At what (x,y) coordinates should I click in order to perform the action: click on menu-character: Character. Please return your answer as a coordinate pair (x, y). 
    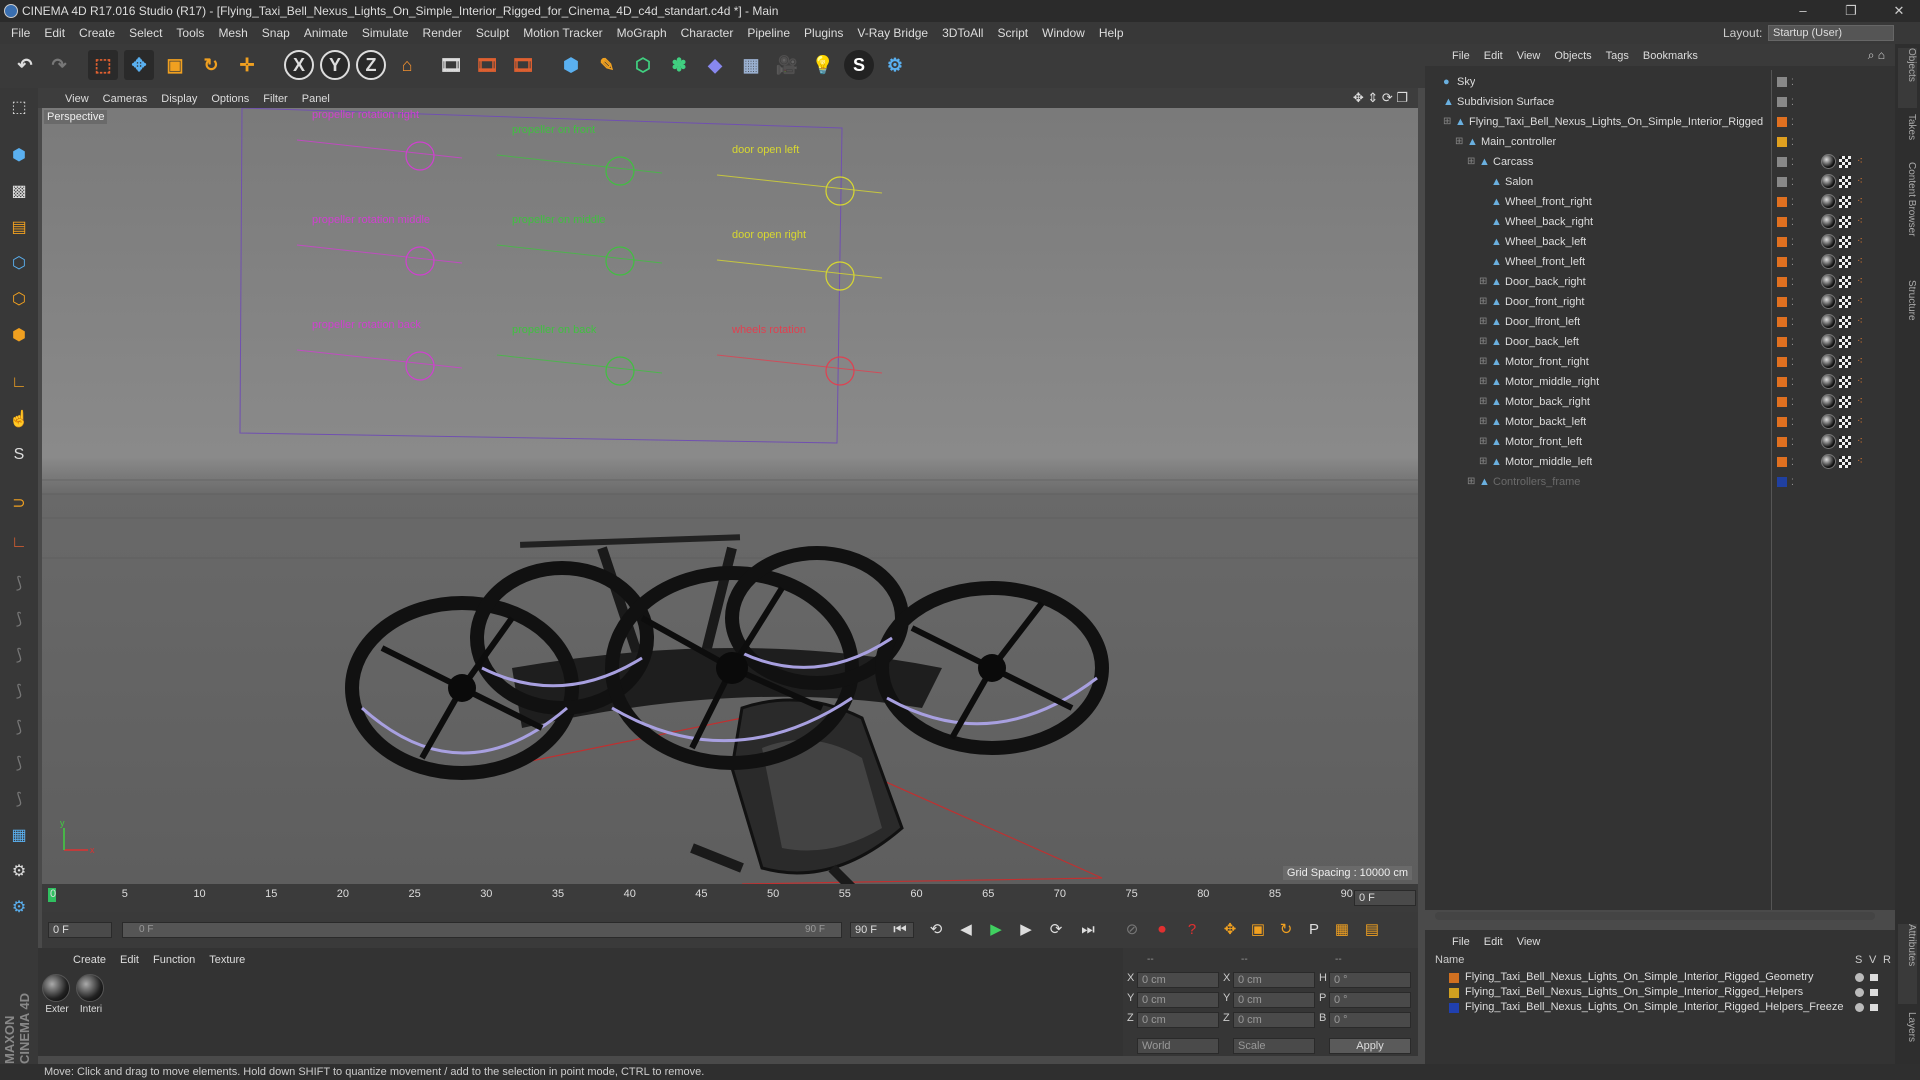
    Looking at the image, I should click on (707, 33).